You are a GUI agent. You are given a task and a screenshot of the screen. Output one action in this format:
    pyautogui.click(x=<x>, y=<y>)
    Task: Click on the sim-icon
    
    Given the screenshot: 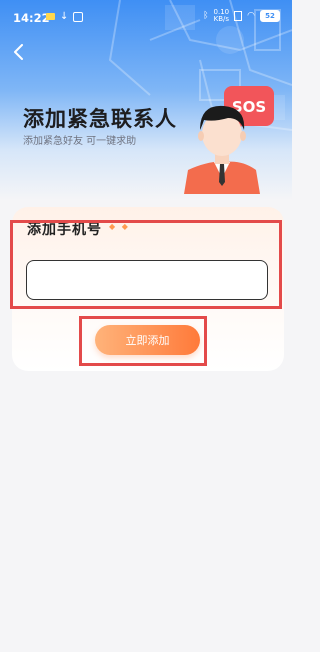 What is the action you would take?
    pyautogui.click(x=238, y=16)
    